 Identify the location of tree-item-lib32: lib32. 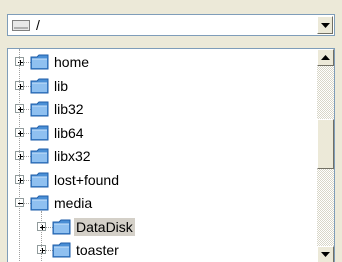
(160, 109).